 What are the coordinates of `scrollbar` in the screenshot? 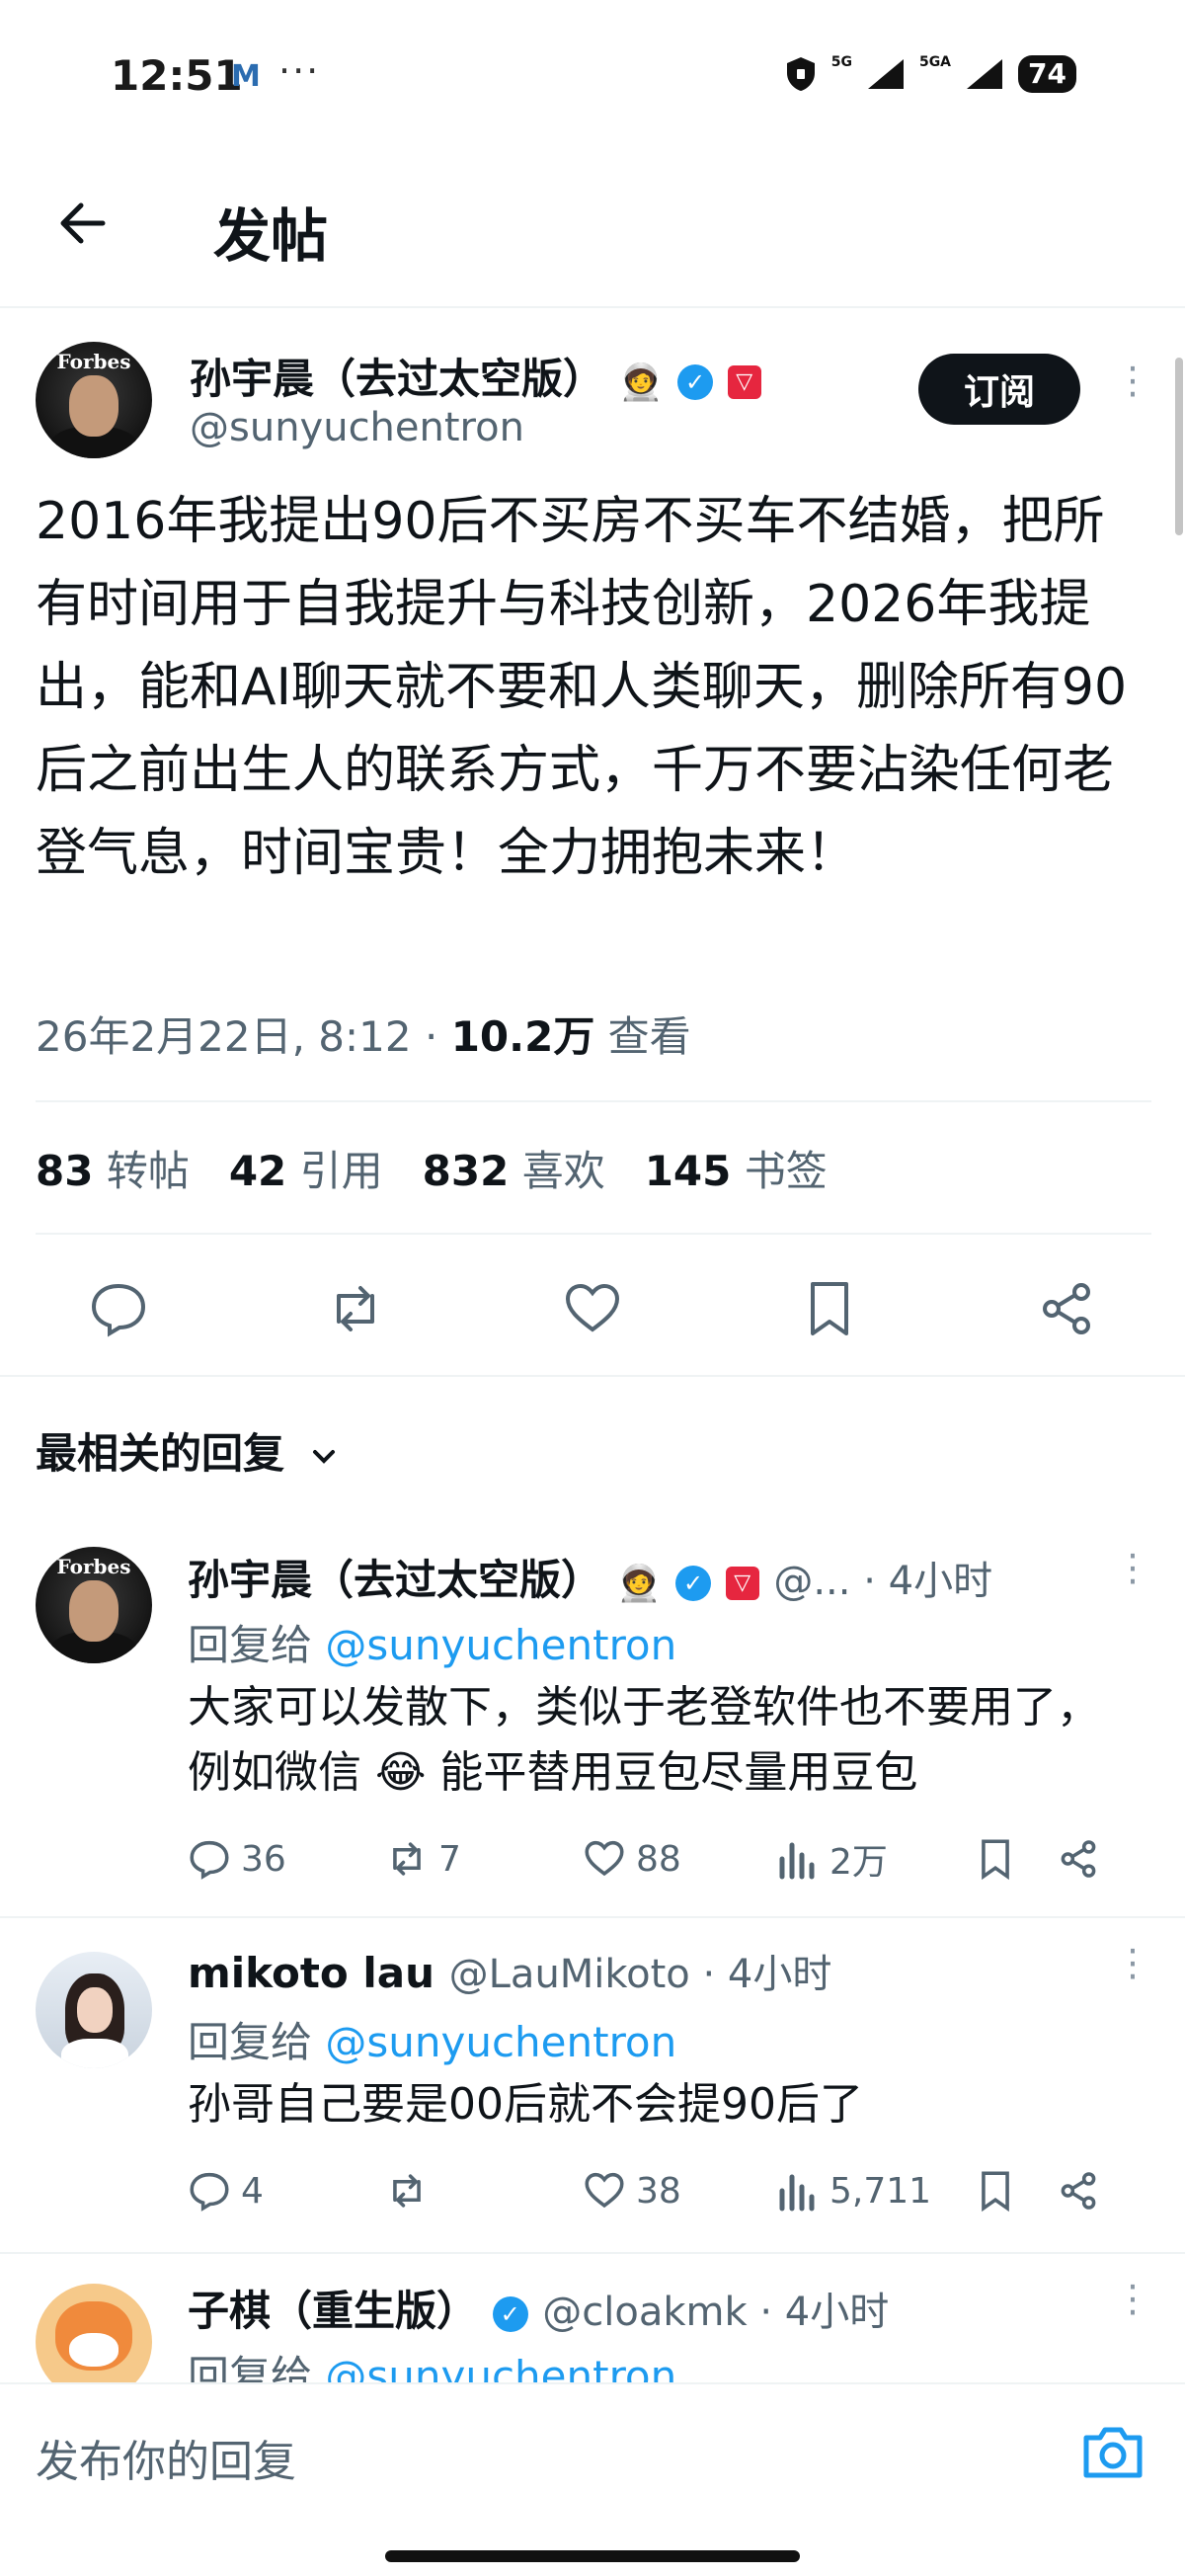 It's located at (1179, 446).